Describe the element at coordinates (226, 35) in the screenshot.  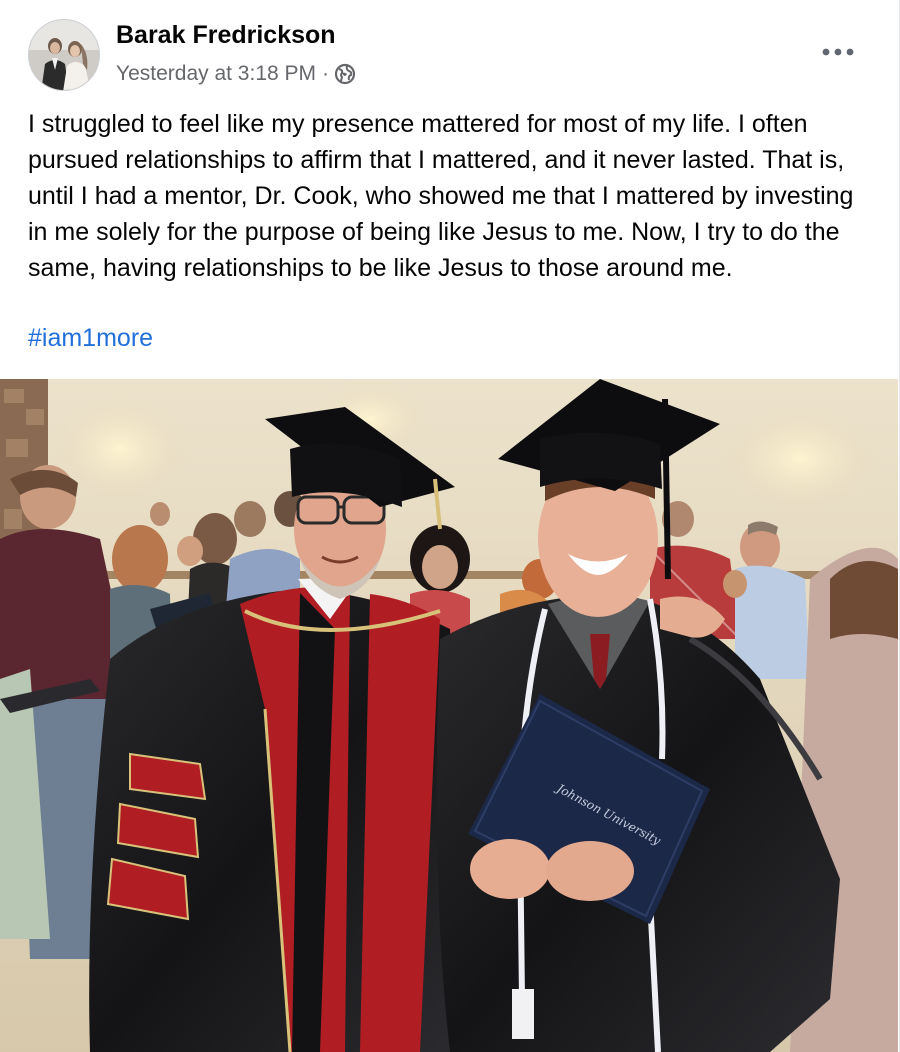
I see `author-name: Barak Fredrickson` at that location.